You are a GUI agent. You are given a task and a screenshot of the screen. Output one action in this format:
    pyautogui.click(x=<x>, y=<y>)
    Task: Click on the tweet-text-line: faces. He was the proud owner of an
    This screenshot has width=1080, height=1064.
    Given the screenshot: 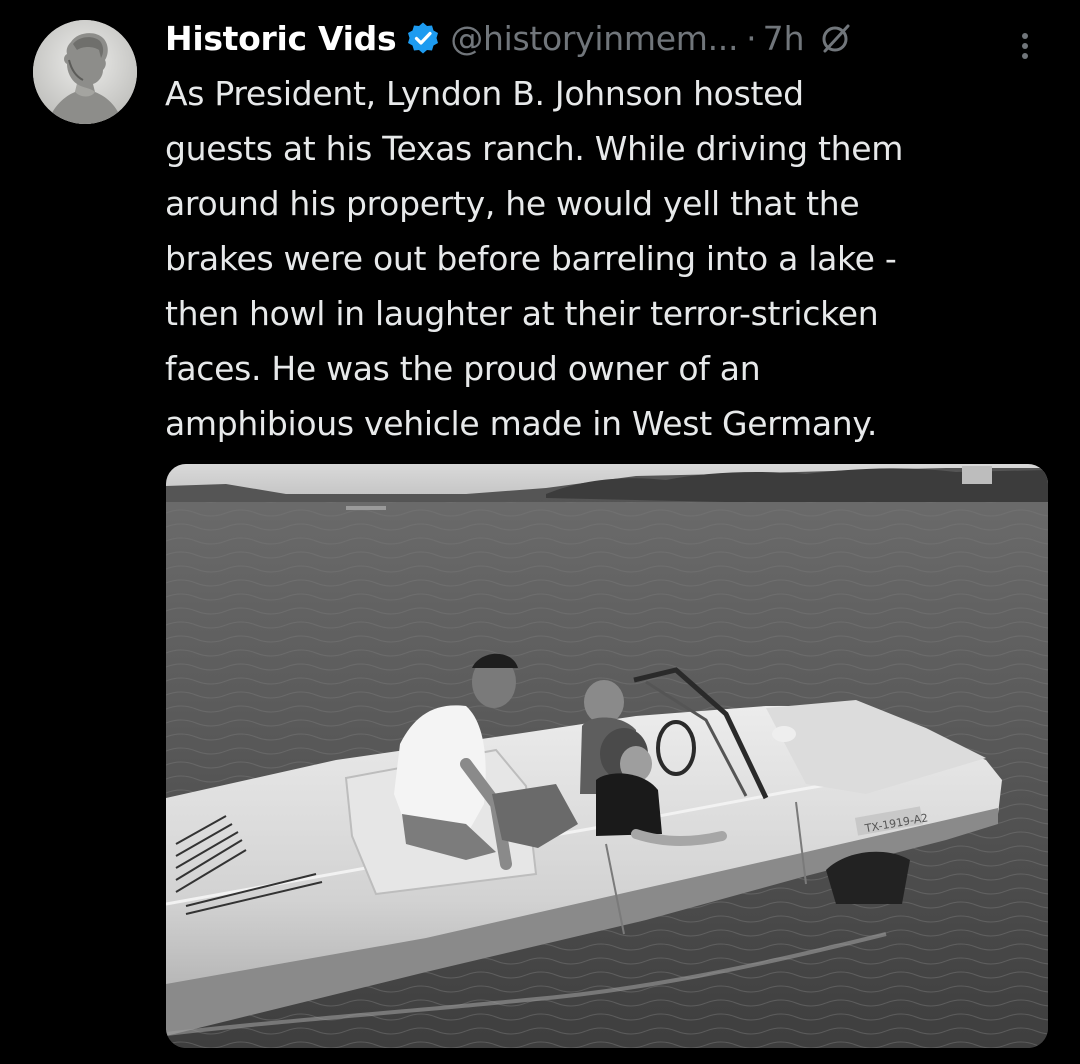 What is the action you would take?
    pyautogui.click(x=463, y=368)
    